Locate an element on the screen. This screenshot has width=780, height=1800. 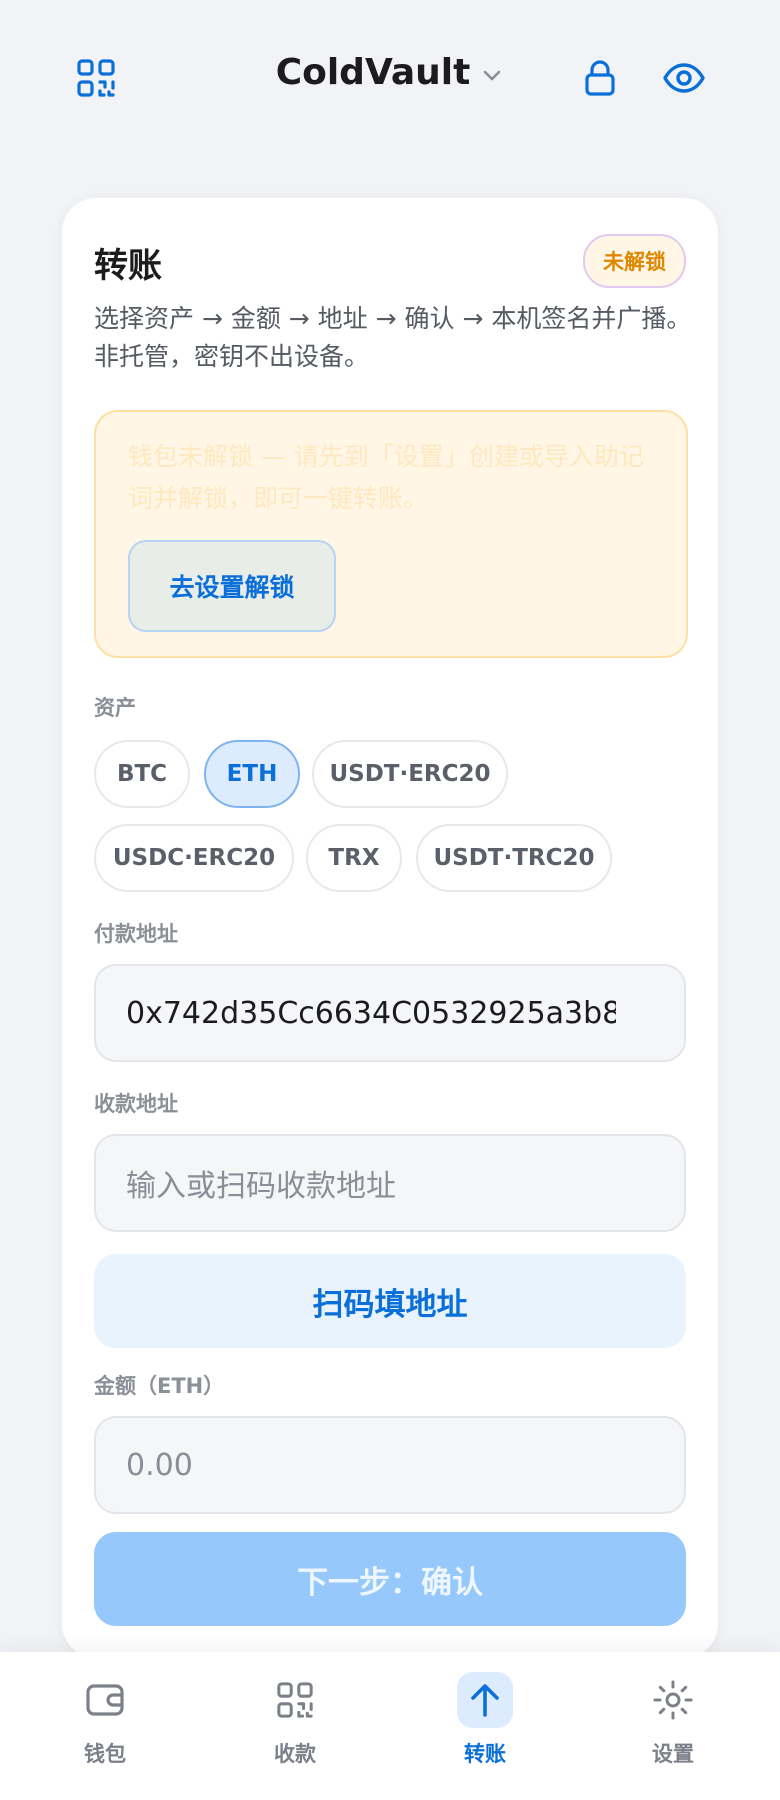
warning-text: 钱包未解锁 — 请先到「设置」创建或导入助记词并解锁，即可一键转账。 is located at coordinates (386, 477).